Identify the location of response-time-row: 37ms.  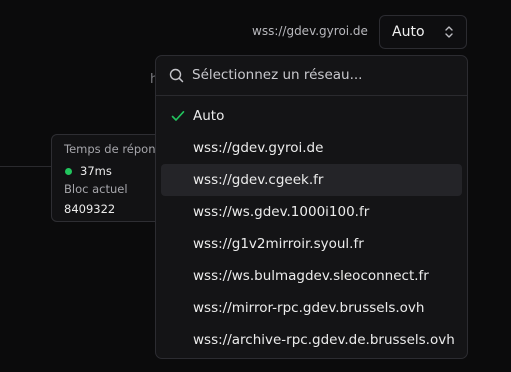
(116, 171).